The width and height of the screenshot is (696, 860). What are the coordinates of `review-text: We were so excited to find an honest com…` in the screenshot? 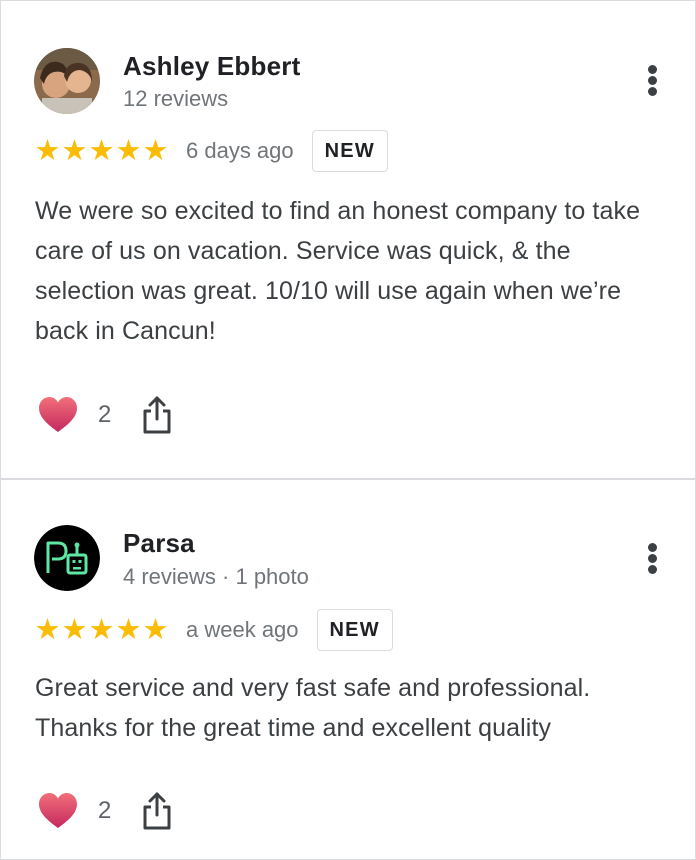 It's located at (338, 271).